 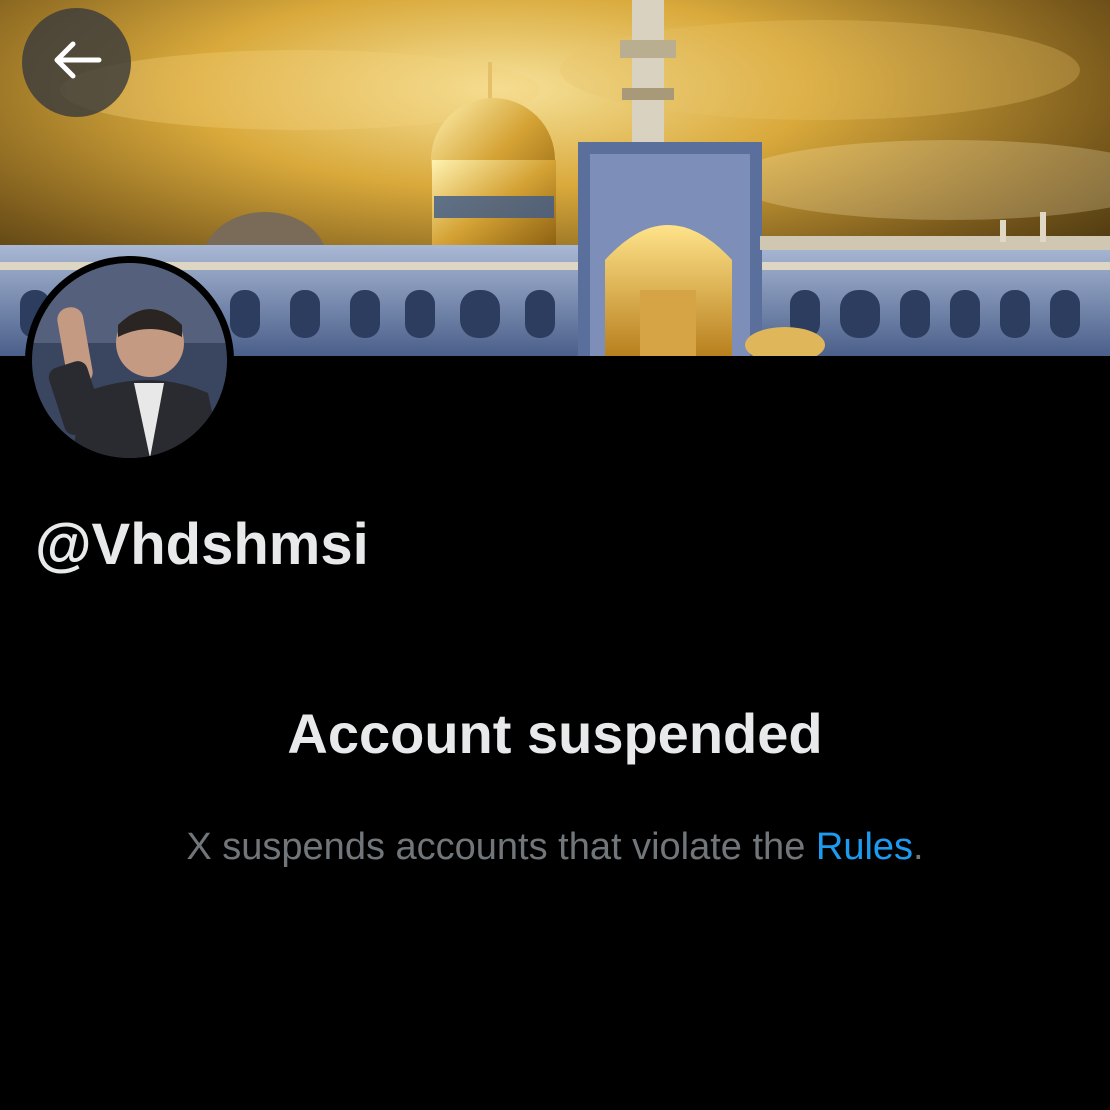 I want to click on avatar, so click(x=129, y=360).